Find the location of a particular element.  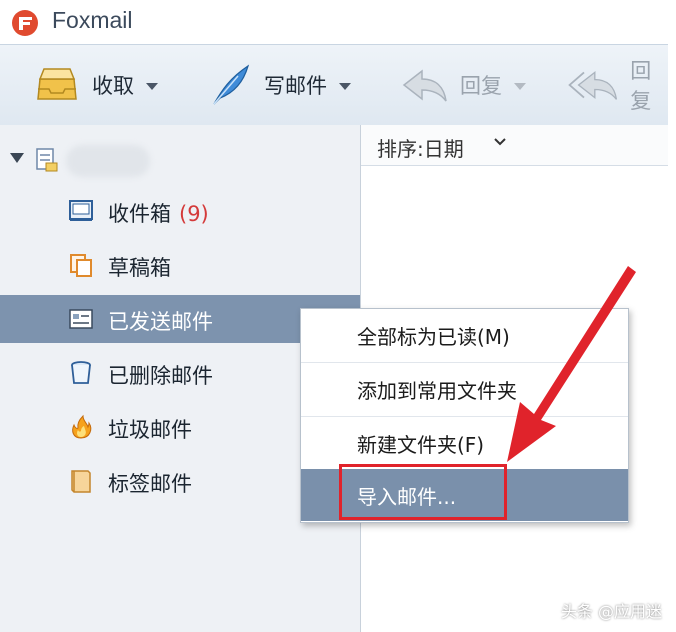

menu-item-label: 添加到常用文件夹 is located at coordinates (437, 391).